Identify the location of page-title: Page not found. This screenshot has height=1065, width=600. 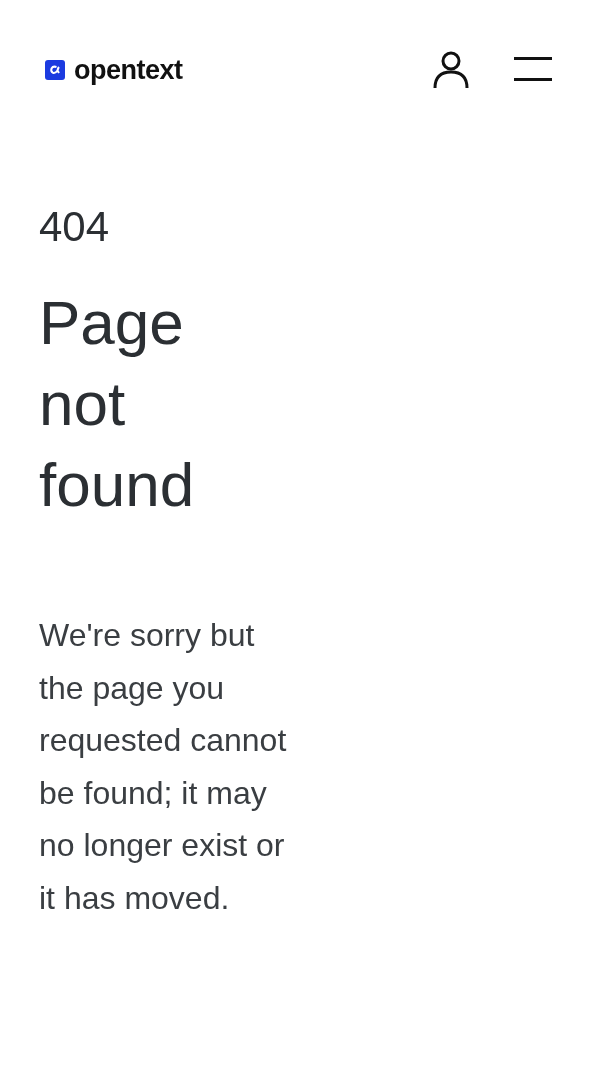
(117, 404).